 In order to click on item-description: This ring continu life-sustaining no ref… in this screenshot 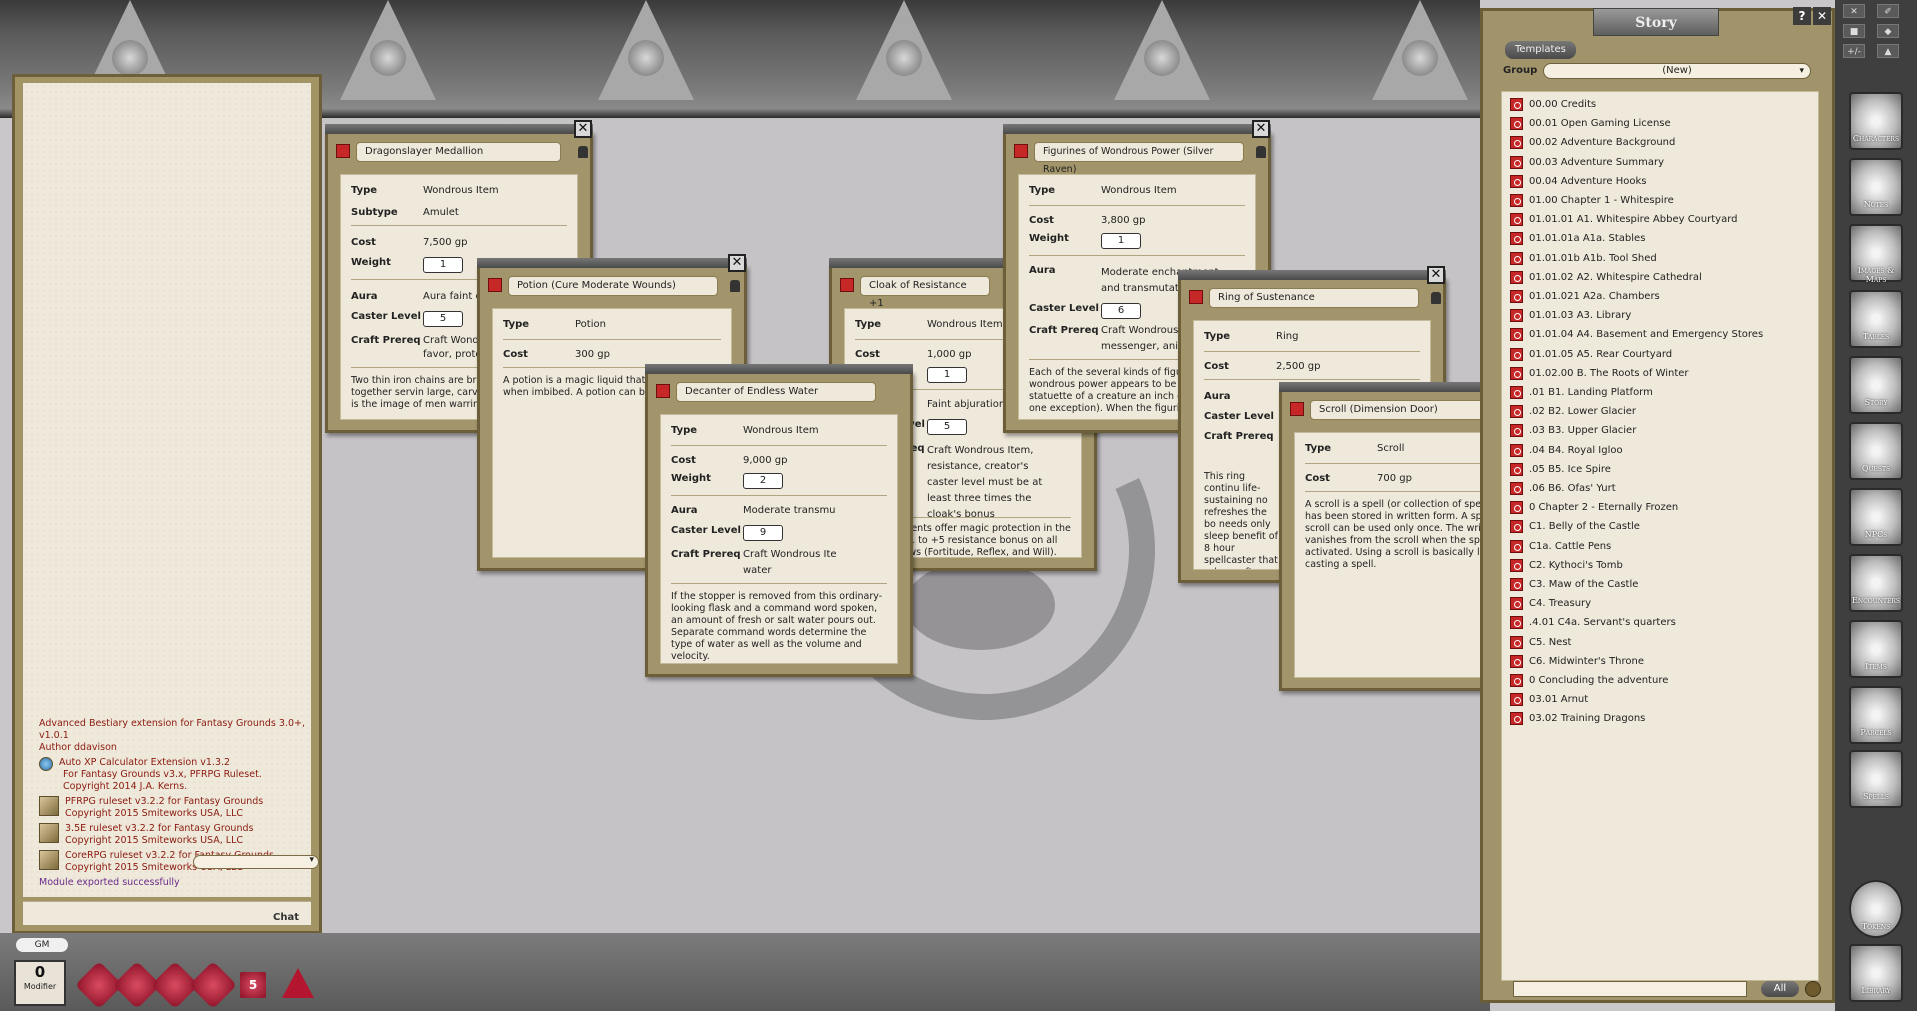, I will do `click(1242, 520)`.